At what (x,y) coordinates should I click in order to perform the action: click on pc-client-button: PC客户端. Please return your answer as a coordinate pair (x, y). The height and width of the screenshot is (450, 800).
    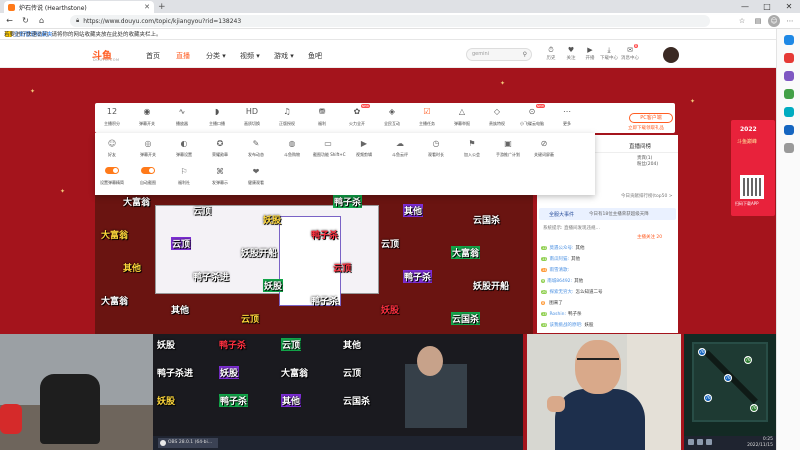
    Looking at the image, I should click on (651, 118).